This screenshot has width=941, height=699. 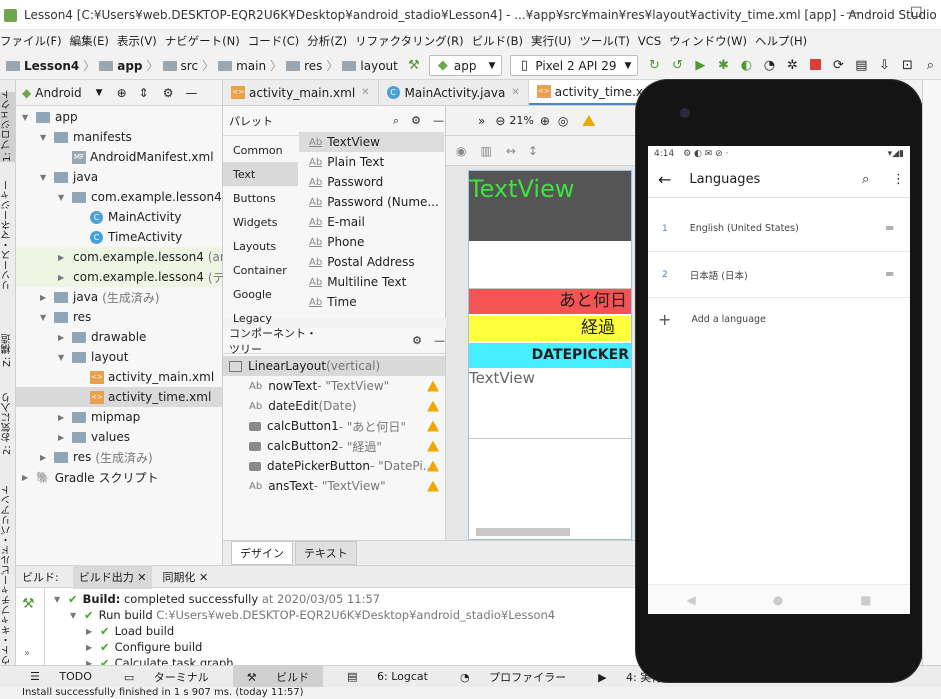 What do you see at coordinates (779, 229) in the screenshot?
I see `language-row: 1 English (United States) ═` at bounding box center [779, 229].